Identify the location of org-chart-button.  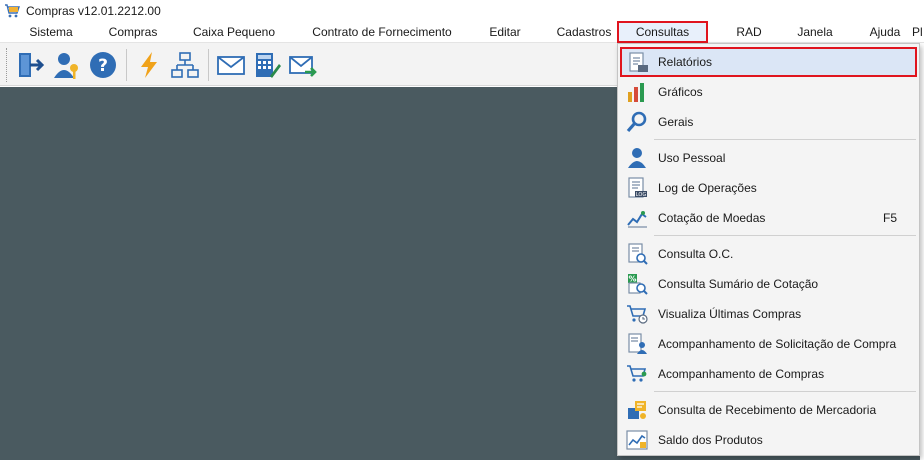
(185, 65).